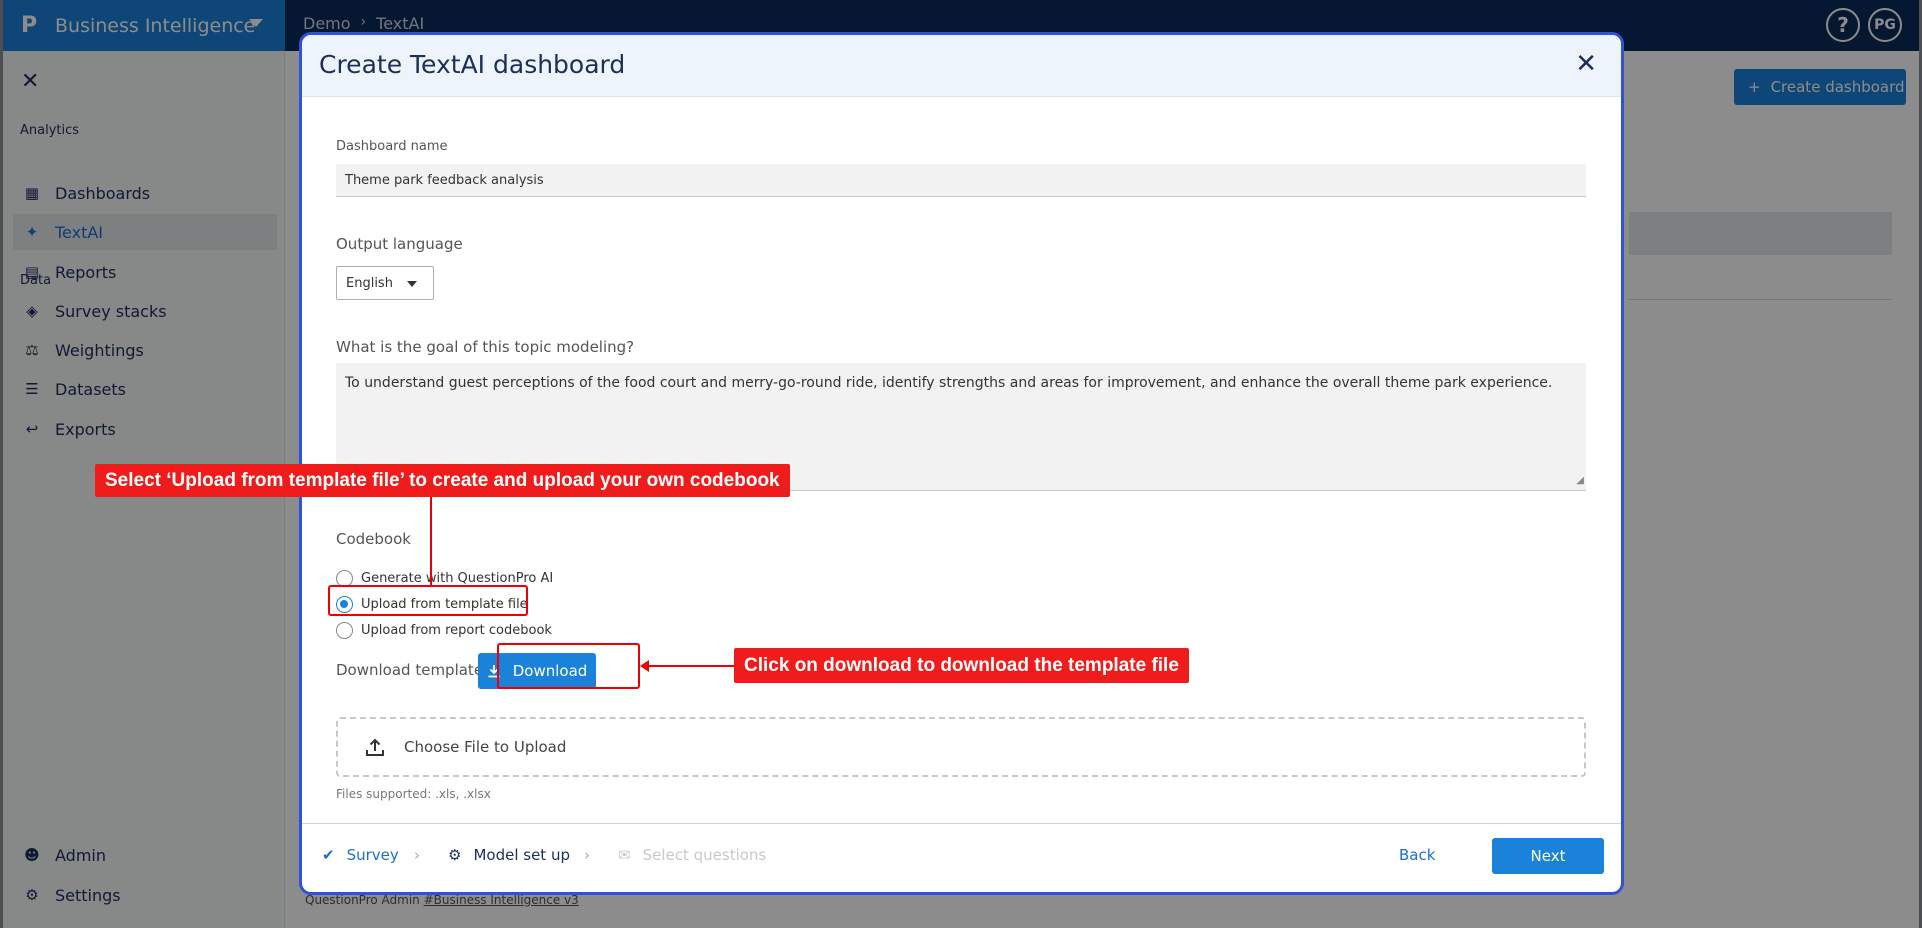  Describe the element at coordinates (372, 855) in the screenshot. I see `step-label: Survey` at that location.